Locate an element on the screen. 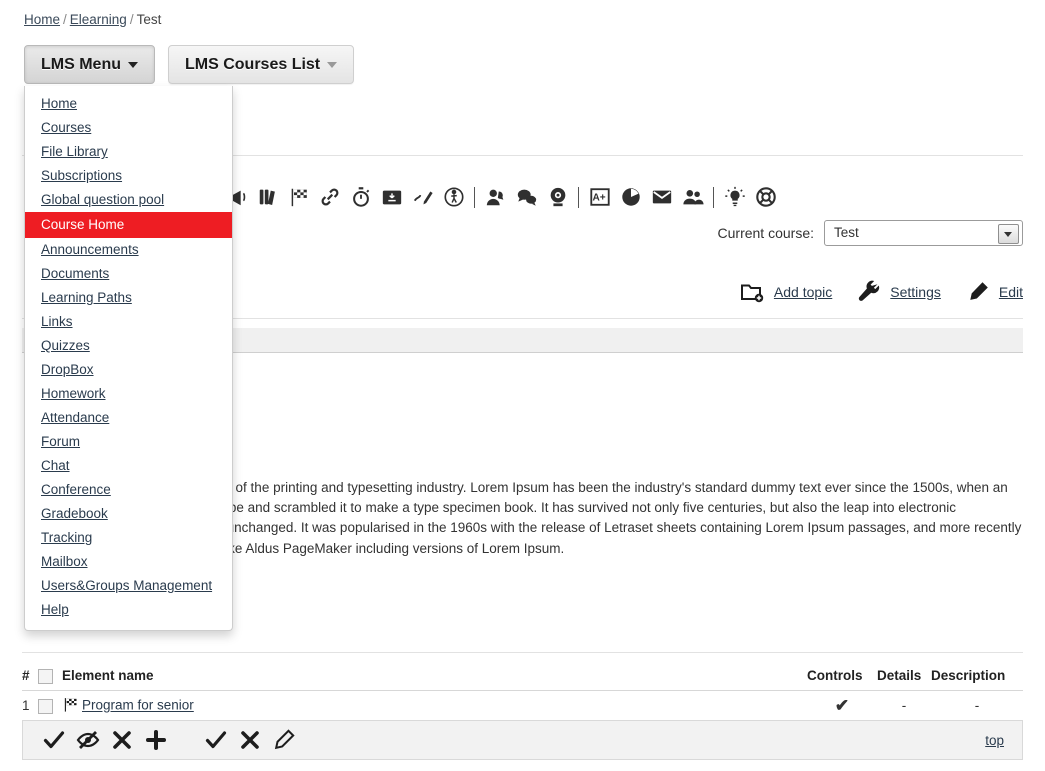 The width and height of the screenshot is (1045, 771). homework-pen-icon is located at coordinates (422, 197).